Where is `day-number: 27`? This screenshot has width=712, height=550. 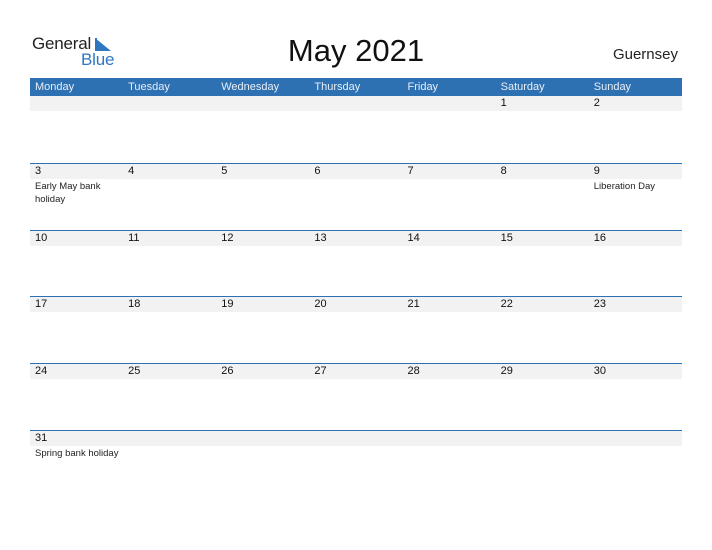 day-number: 27 is located at coordinates (320, 371).